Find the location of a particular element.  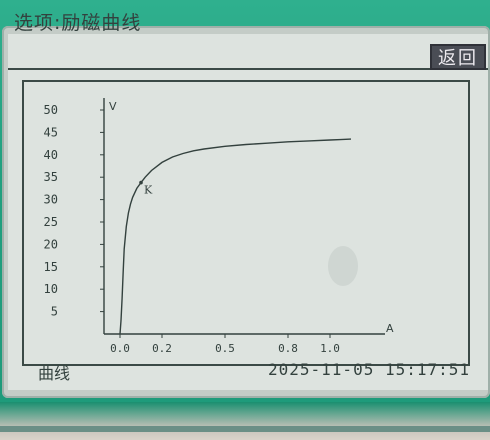

y-tick-label: 30 is located at coordinates (51, 200).